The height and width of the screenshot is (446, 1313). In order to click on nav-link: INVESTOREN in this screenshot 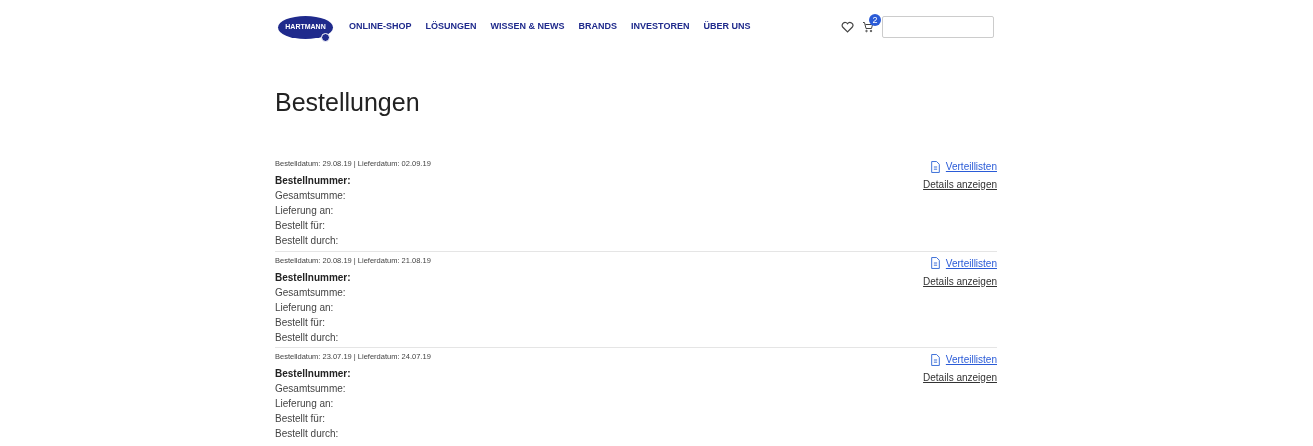, I will do `click(660, 27)`.